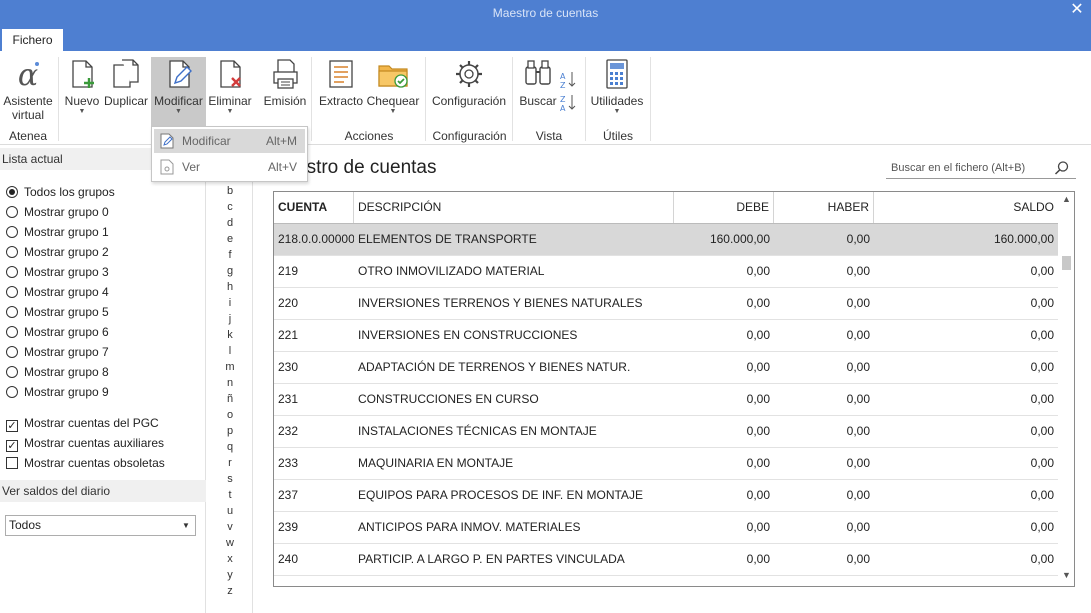  I want to click on alphabet-letter: l, so click(230, 351).